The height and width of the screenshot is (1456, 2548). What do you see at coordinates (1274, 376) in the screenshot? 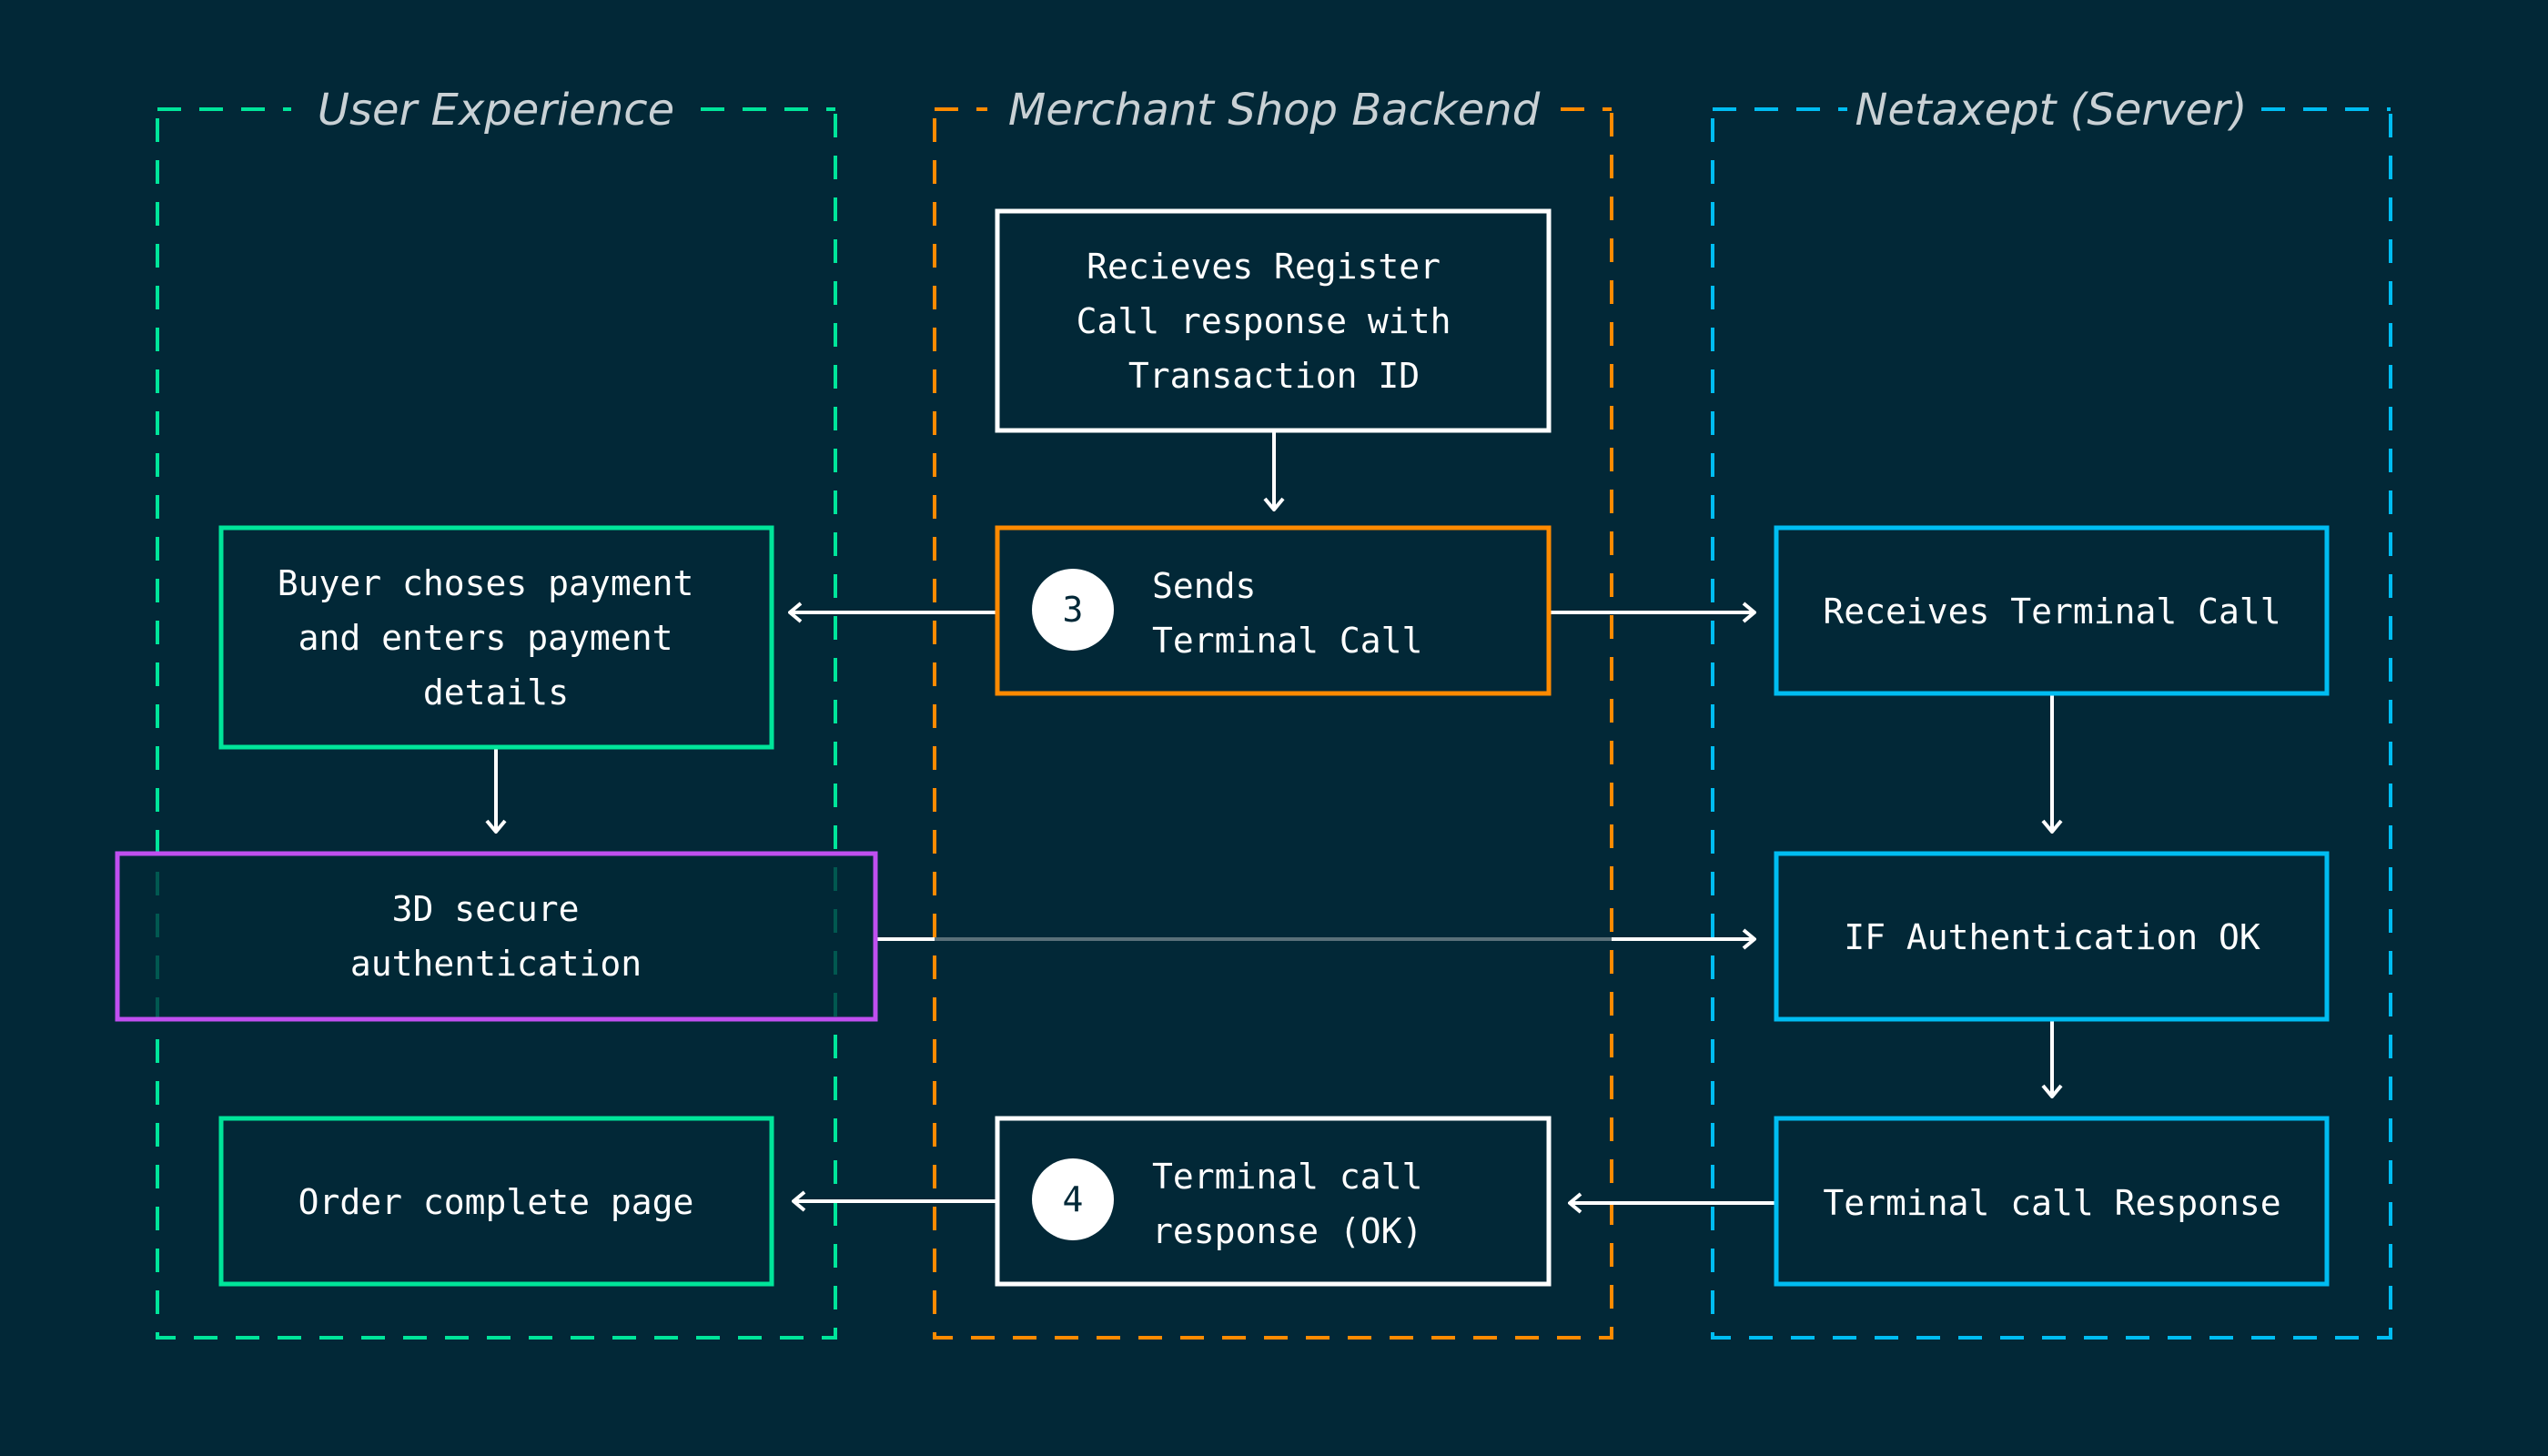
I see `box-text-line: Transaction ID` at bounding box center [1274, 376].